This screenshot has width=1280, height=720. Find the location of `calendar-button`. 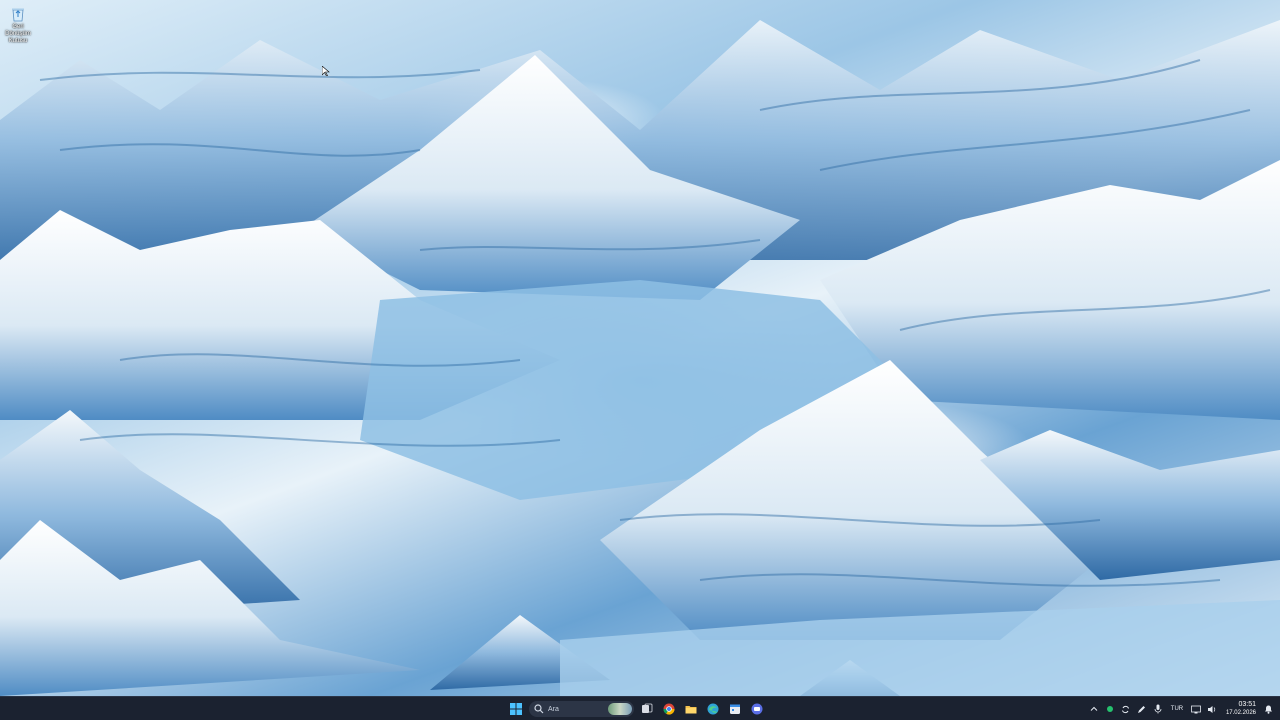

calendar-button is located at coordinates (735, 709).